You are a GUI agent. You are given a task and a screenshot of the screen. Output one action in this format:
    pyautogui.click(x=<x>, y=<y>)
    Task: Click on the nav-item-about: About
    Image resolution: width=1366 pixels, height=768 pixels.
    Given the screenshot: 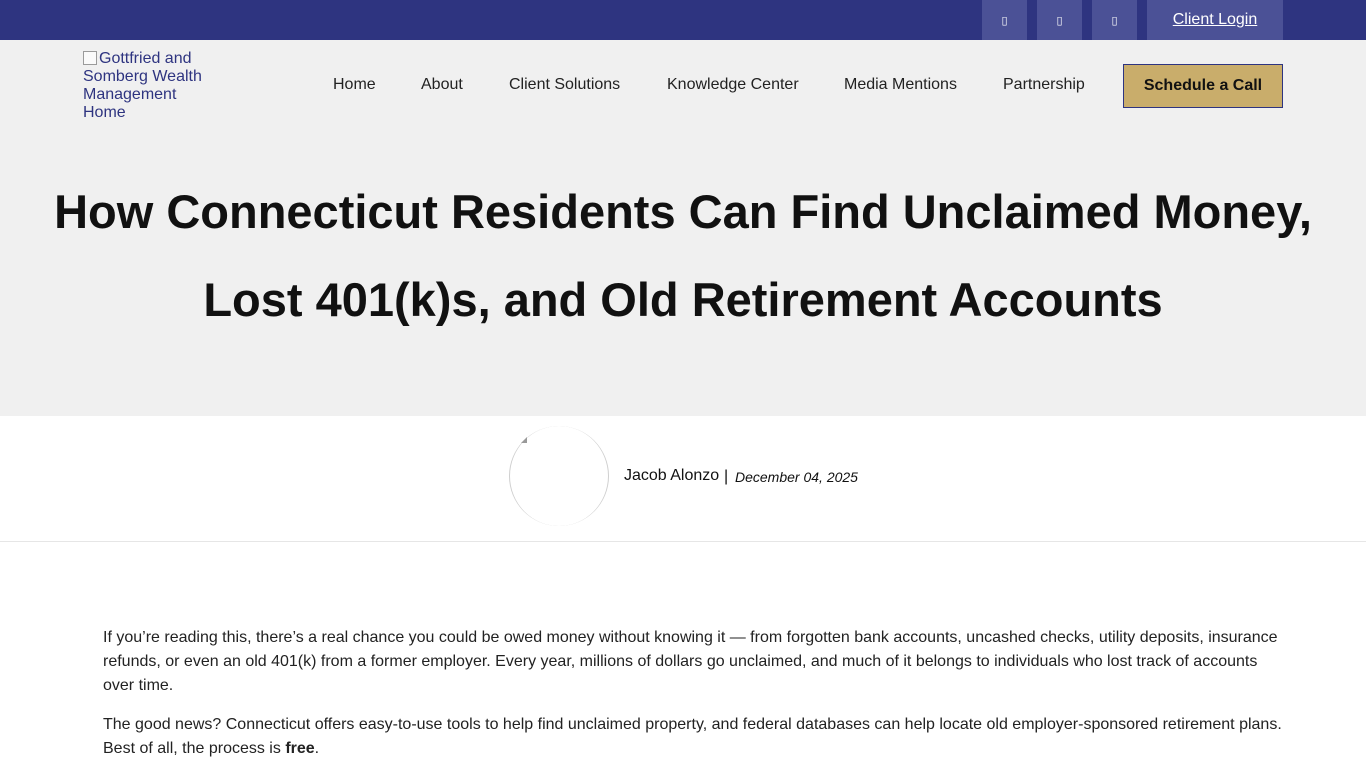 What is the action you would take?
    pyautogui.click(x=442, y=85)
    